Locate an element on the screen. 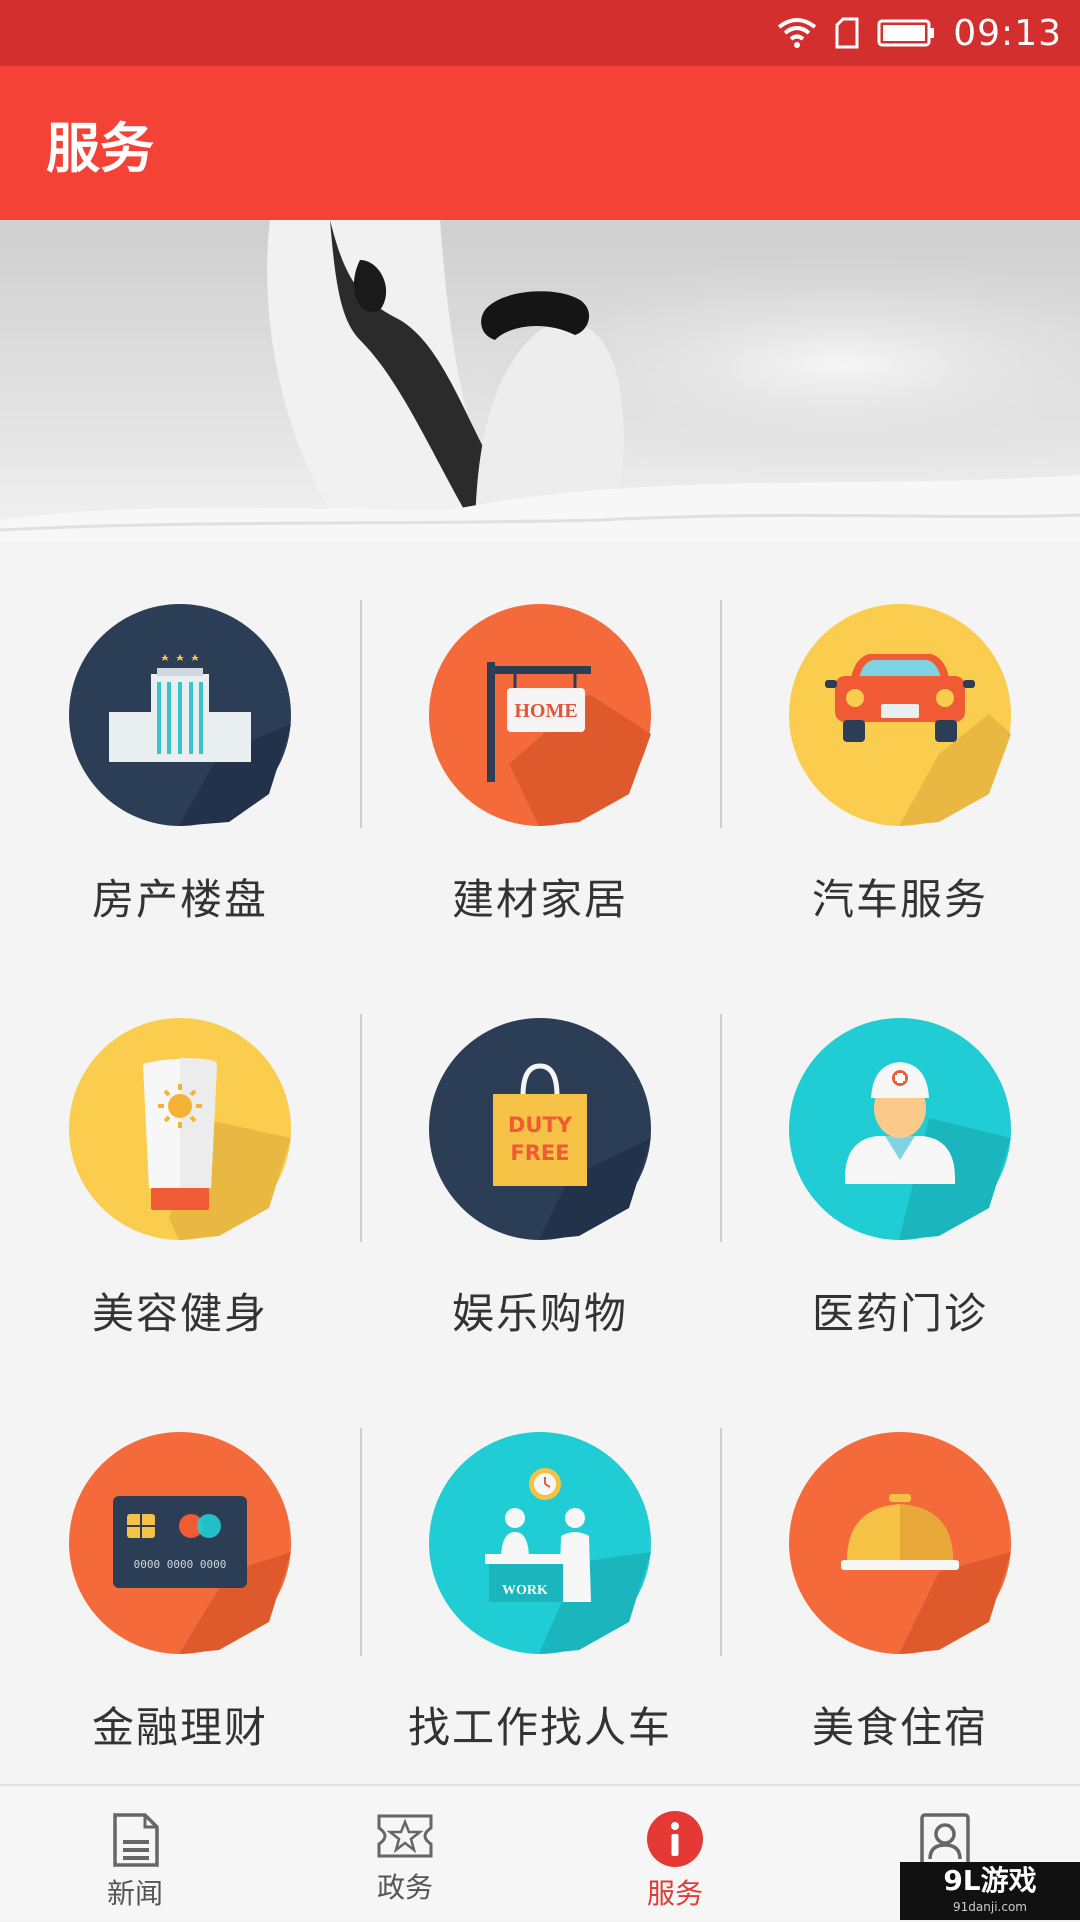 This screenshot has width=1080, height=1922. home-sign-icon: HOME is located at coordinates (540, 715).